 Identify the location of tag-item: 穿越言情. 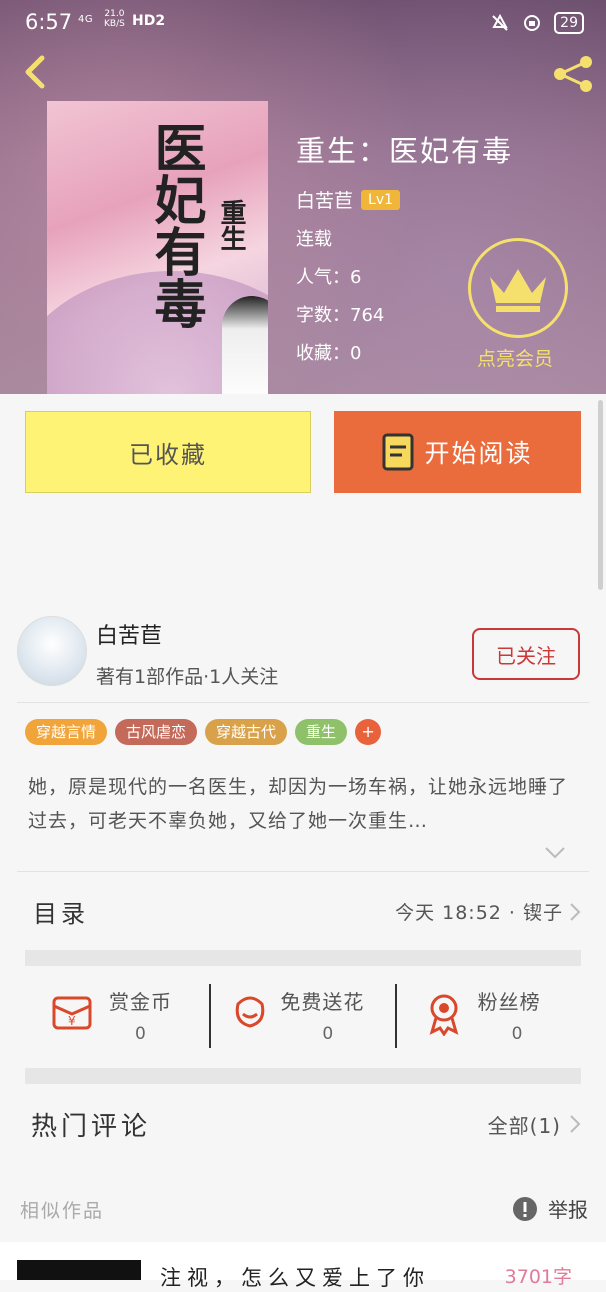
(66, 732).